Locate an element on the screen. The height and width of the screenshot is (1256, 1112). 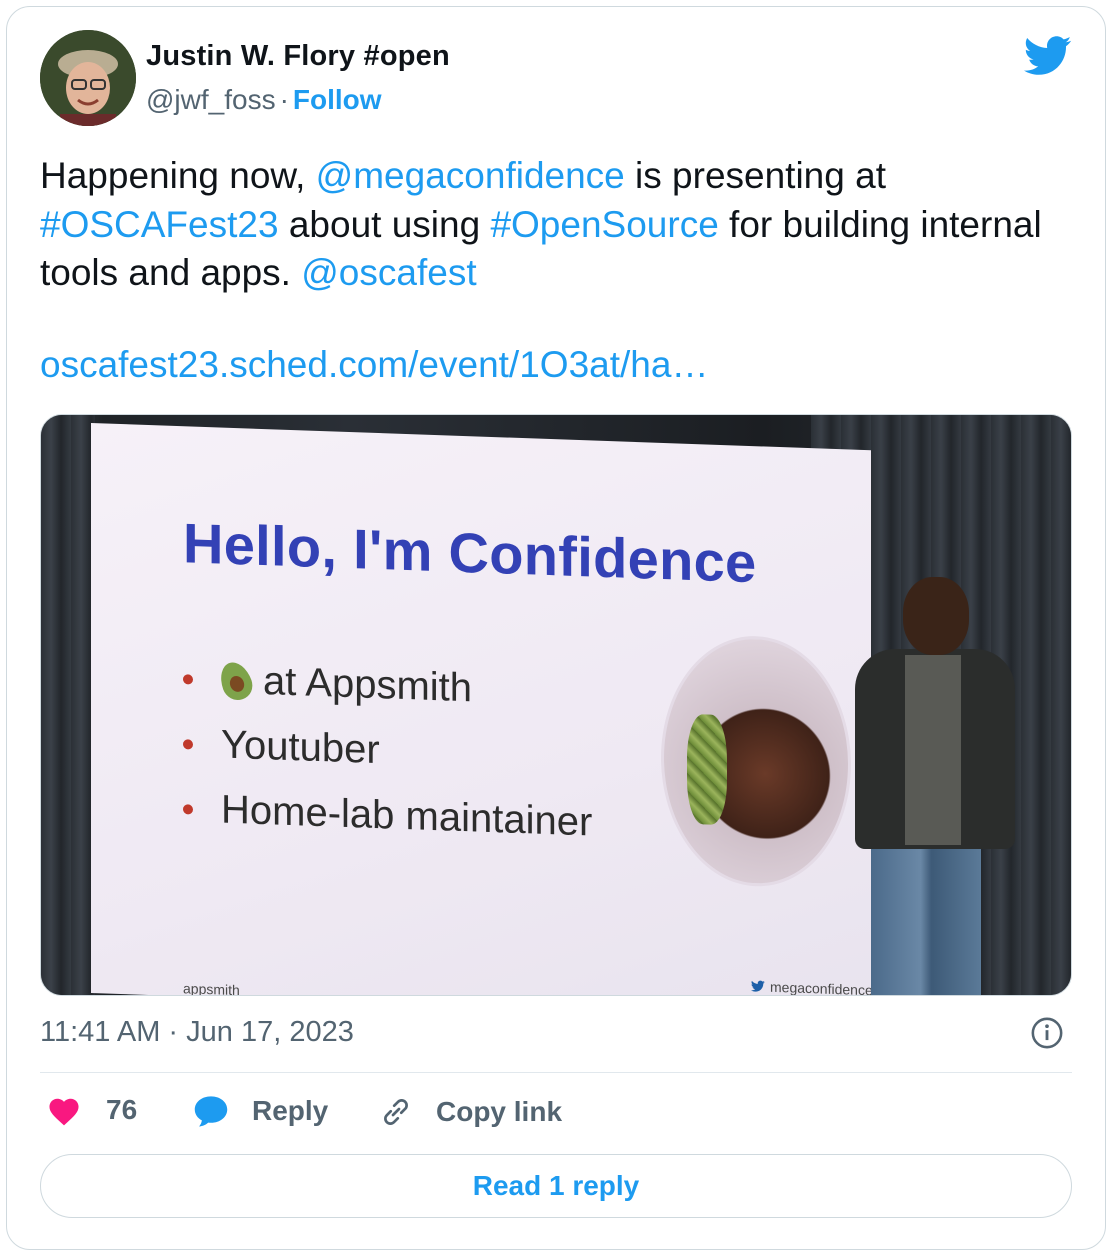
reply-button: Reply is located at coordinates (260, 1111).